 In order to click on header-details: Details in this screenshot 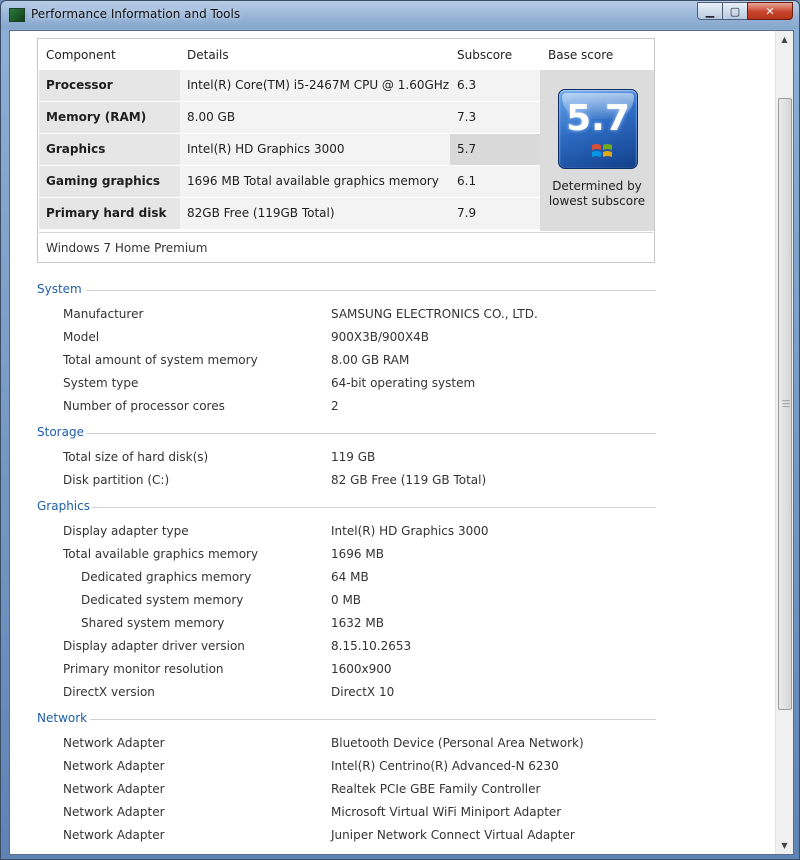, I will do `click(208, 55)`.